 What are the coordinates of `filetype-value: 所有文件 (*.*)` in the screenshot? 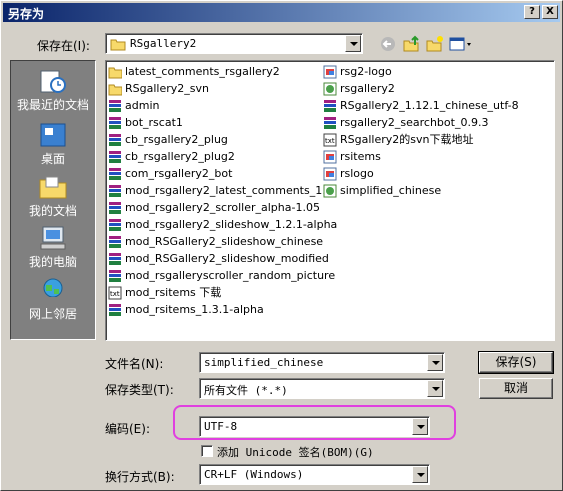 It's located at (246, 390).